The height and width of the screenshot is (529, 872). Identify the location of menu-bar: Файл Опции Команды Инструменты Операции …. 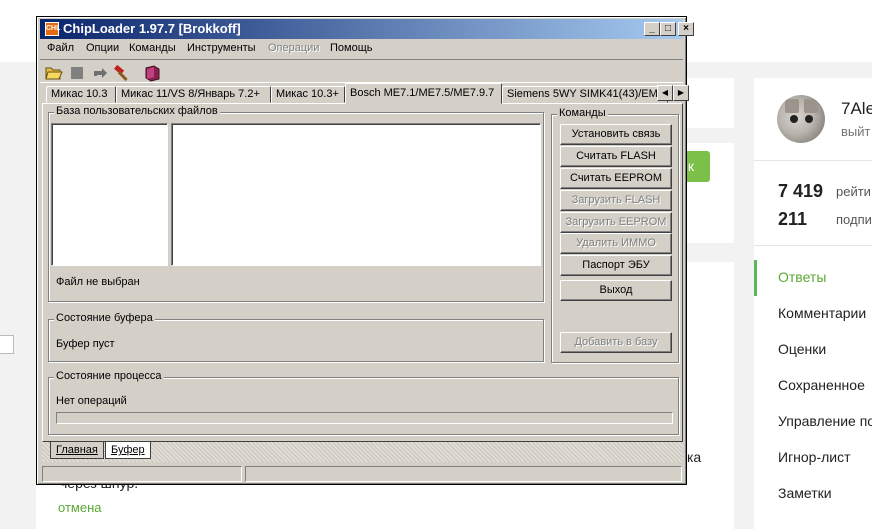
(361, 49).